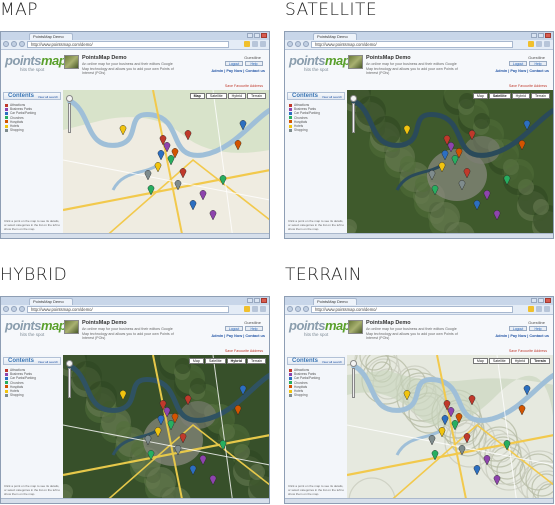 Image resolution: width=555 pixels, height=505 pixels. What do you see at coordinates (215, 361) in the screenshot?
I see `map-type-satellite-button: Satellite` at bounding box center [215, 361].